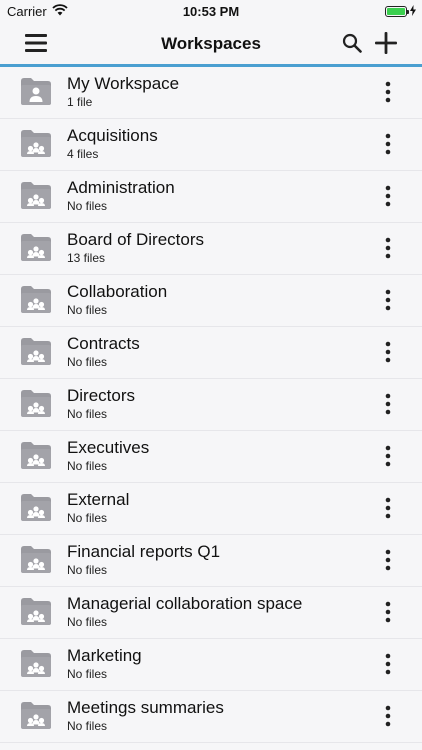 This screenshot has width=422, height=750. Describe the element at coordinates (211, 249) in the screenshot. I see `list-item: Board of Directors 13 files` at that location.